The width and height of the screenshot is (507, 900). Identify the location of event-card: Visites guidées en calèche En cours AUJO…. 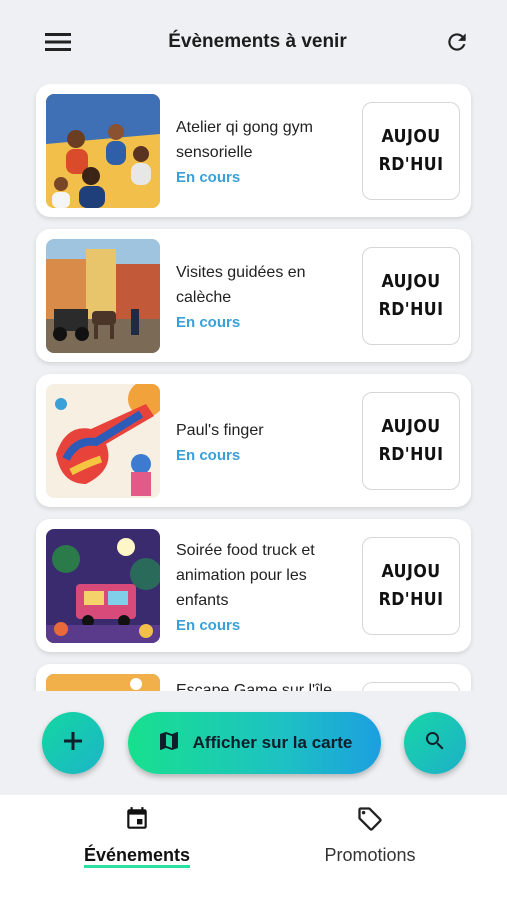
(253, 295).